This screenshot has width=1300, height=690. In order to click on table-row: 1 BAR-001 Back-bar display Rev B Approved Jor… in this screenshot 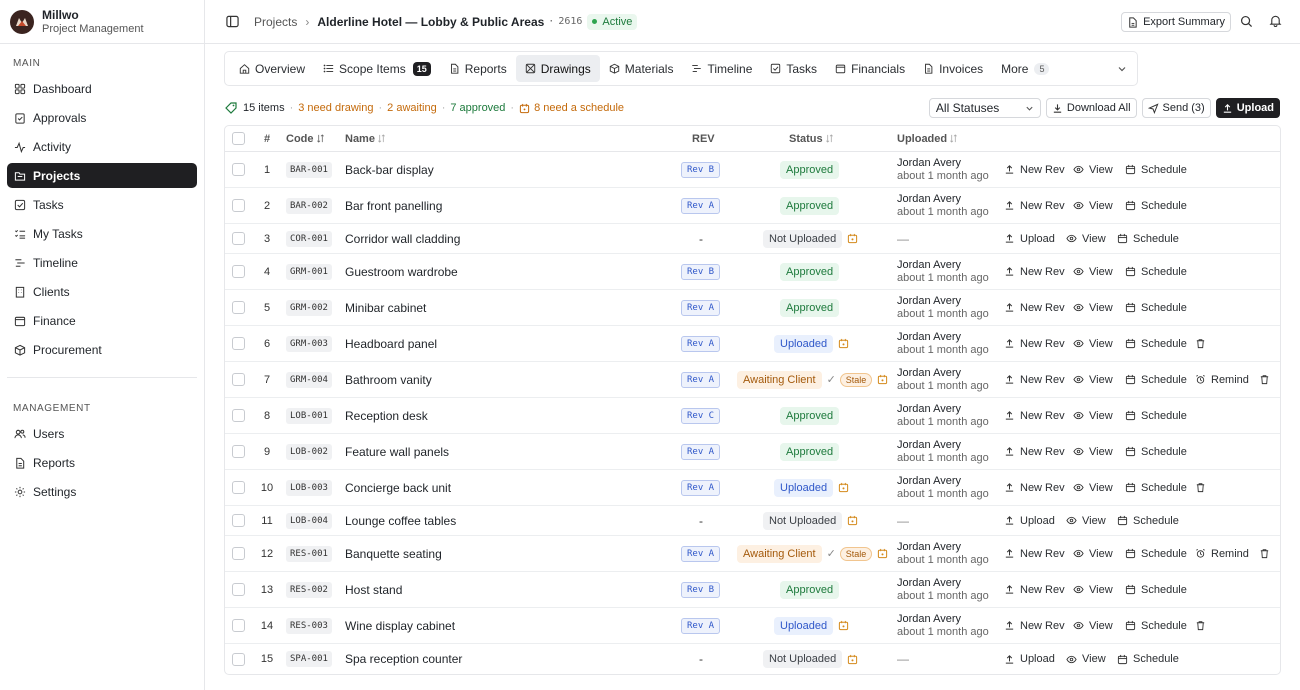, I will do `click(752, 170)`.